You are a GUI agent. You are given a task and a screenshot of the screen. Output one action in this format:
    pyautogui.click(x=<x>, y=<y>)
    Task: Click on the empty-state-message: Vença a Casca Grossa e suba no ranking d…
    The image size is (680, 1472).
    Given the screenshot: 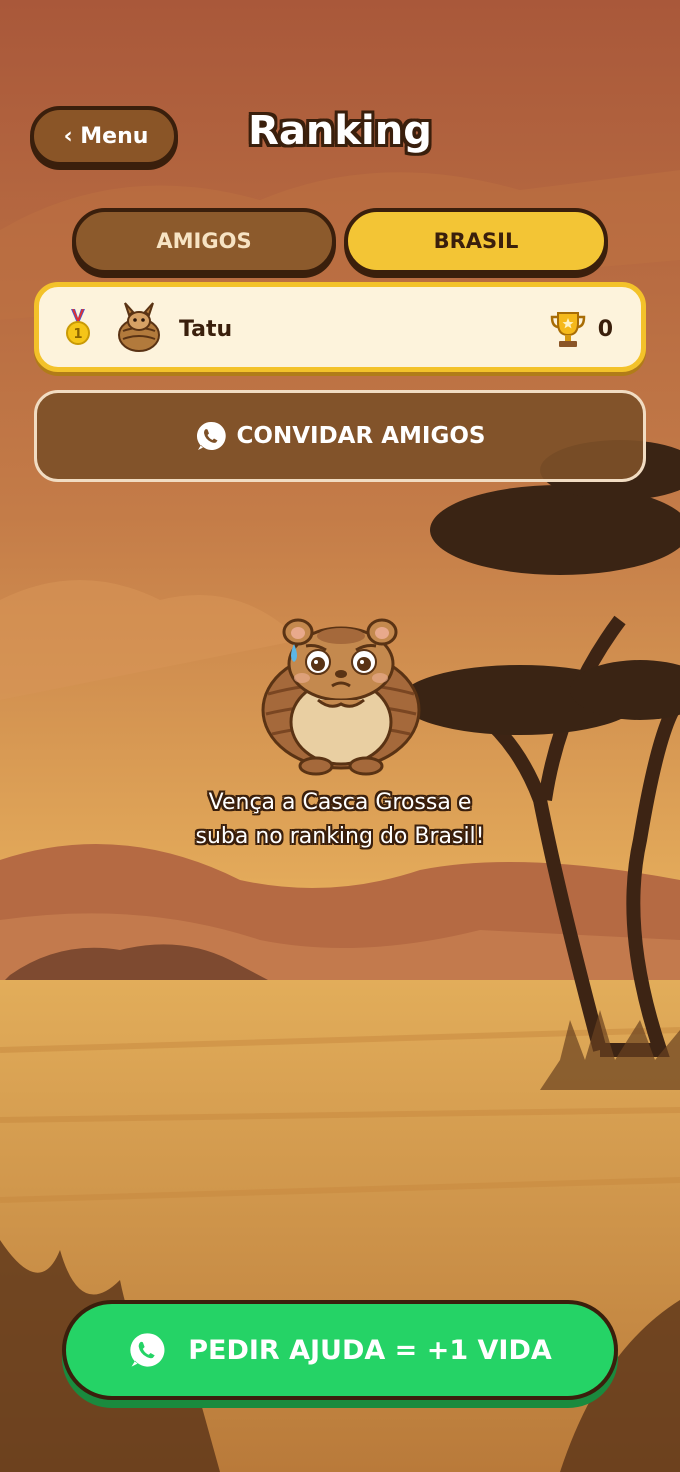 What is the action you would take?
    pyautogui.click(x=340, y=820)
    